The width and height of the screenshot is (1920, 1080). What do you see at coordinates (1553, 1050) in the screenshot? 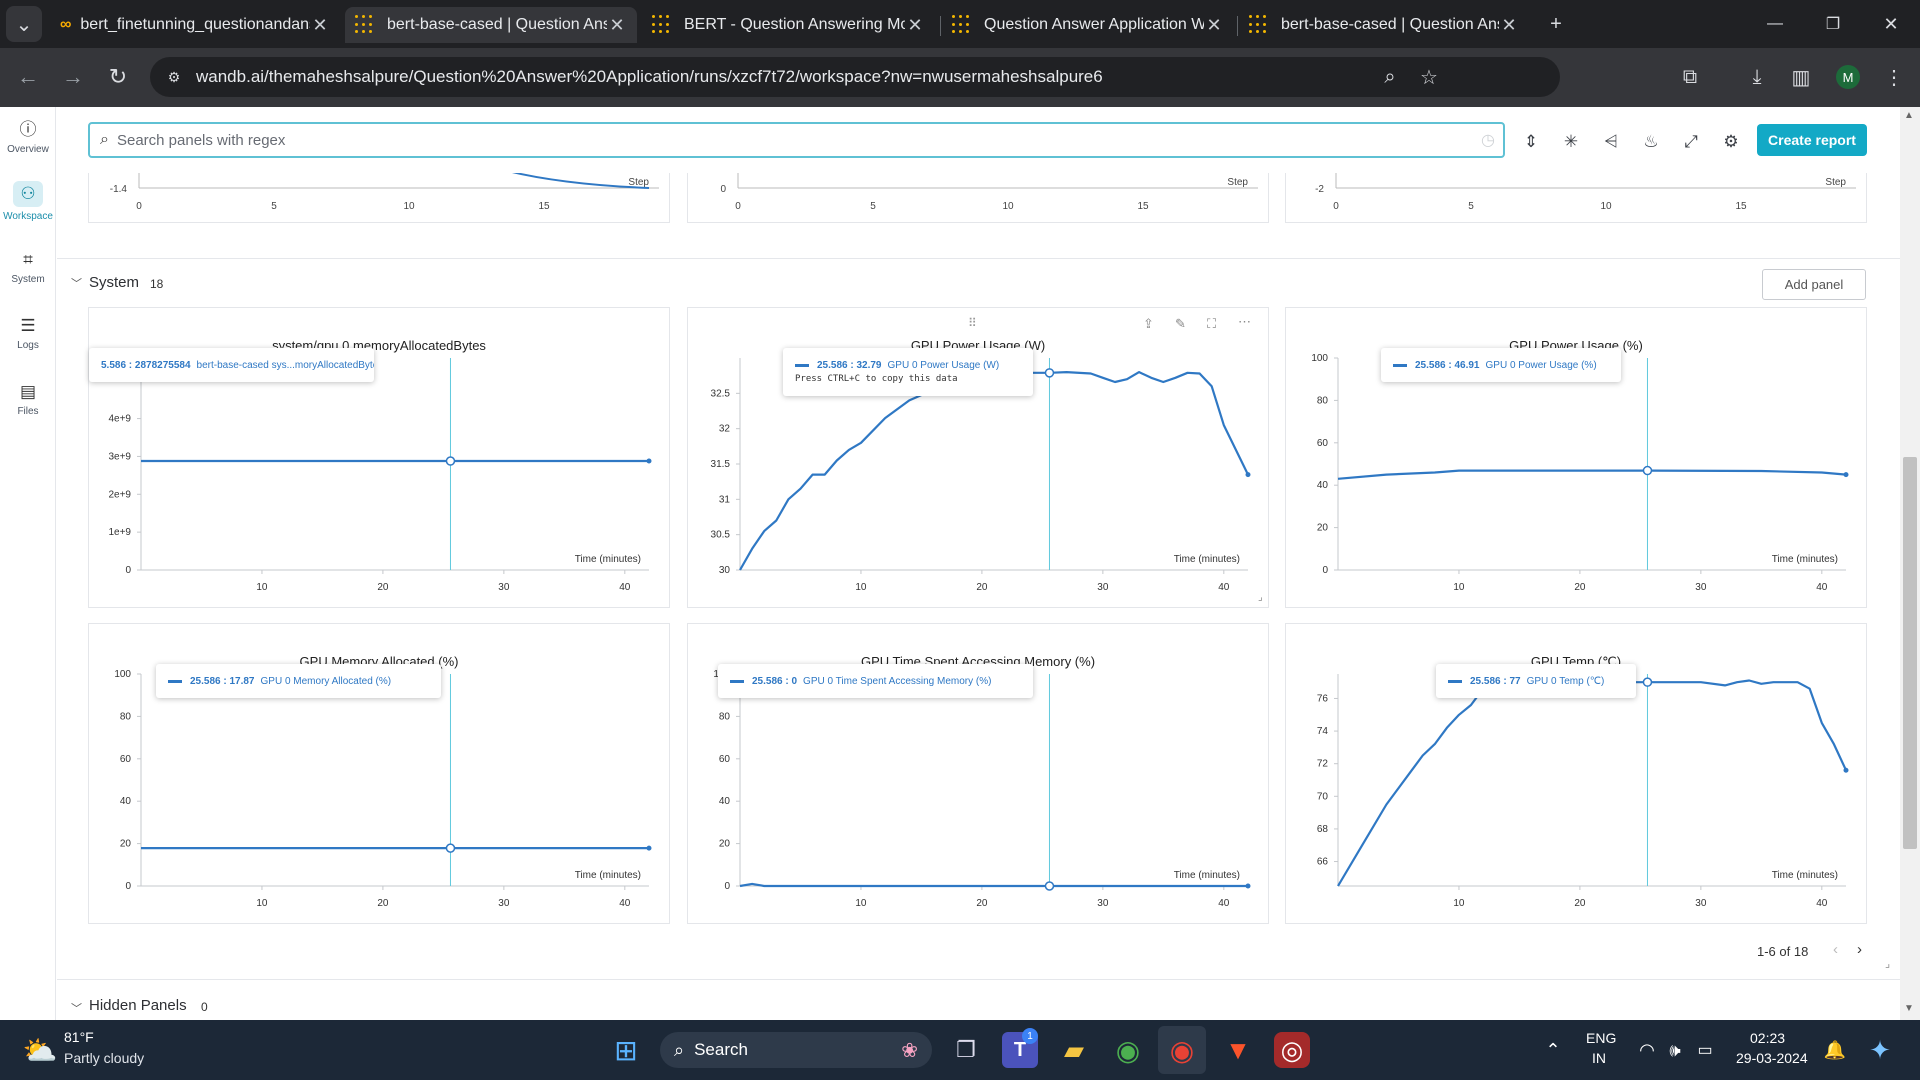
I see `chevron-up-icon: ⌃` at bounding box center [1553, 1050].